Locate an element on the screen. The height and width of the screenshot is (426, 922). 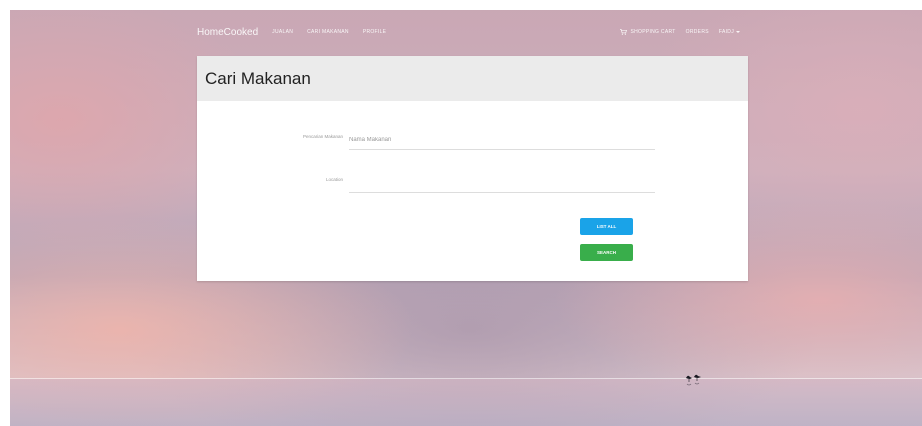
shopping-cart-icon is located at coordinates (624, 32).